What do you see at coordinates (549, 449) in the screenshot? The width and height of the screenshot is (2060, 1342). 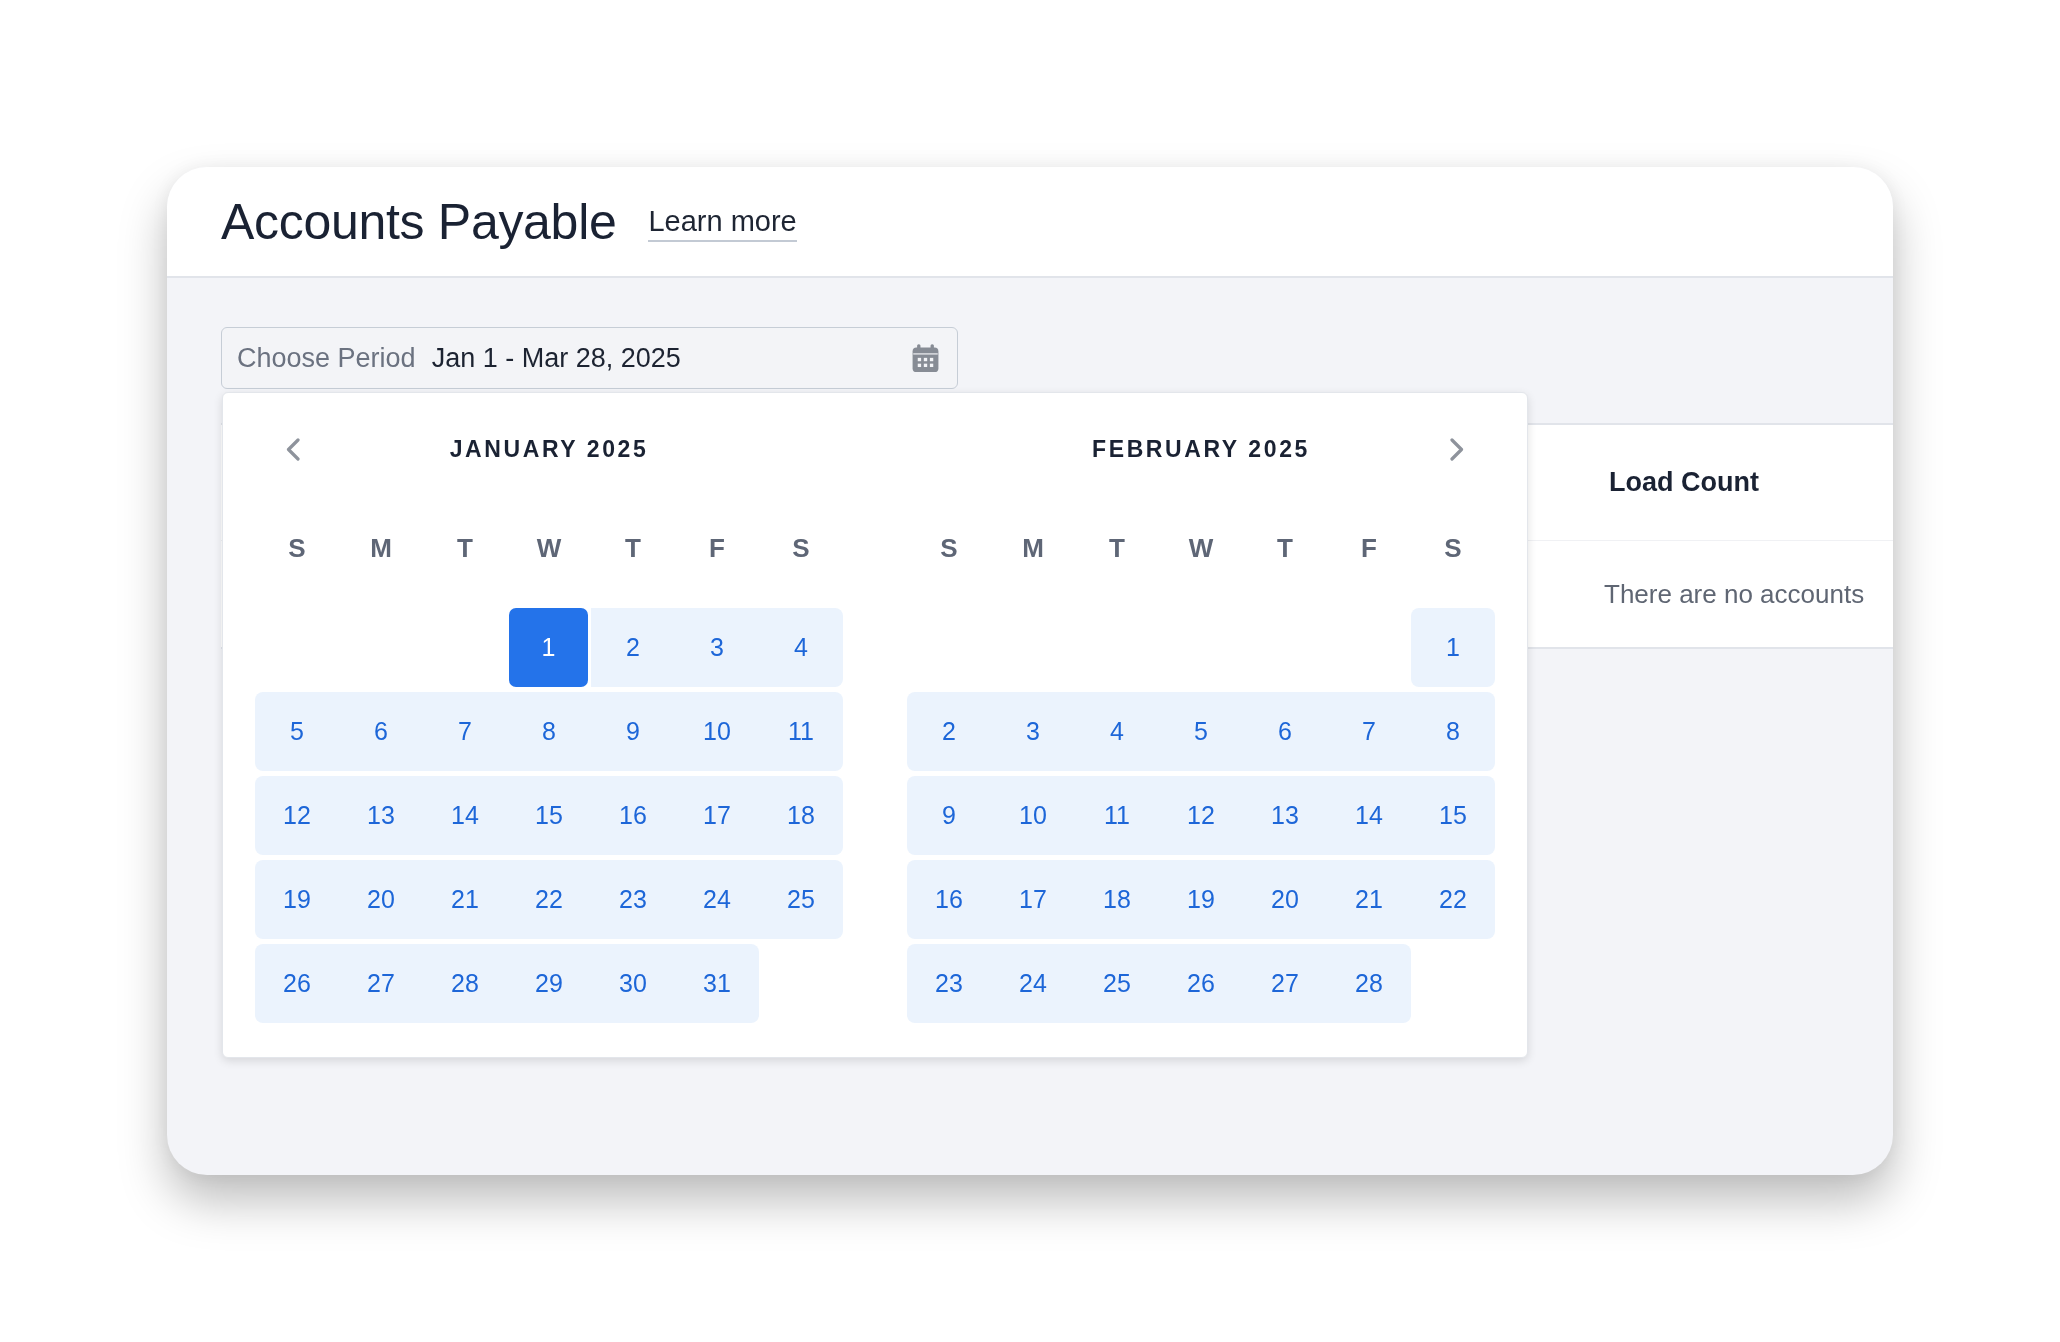 I see `month-title: JANUARY 2025` at bounding box center [549, 449].